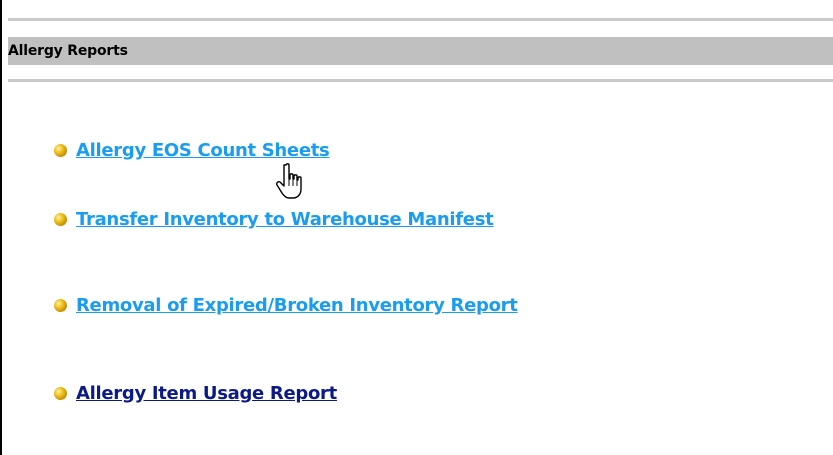 The width and height of the screenshot is (833, 455). I want to click on hand-pointer-icon, so click(289, 181).